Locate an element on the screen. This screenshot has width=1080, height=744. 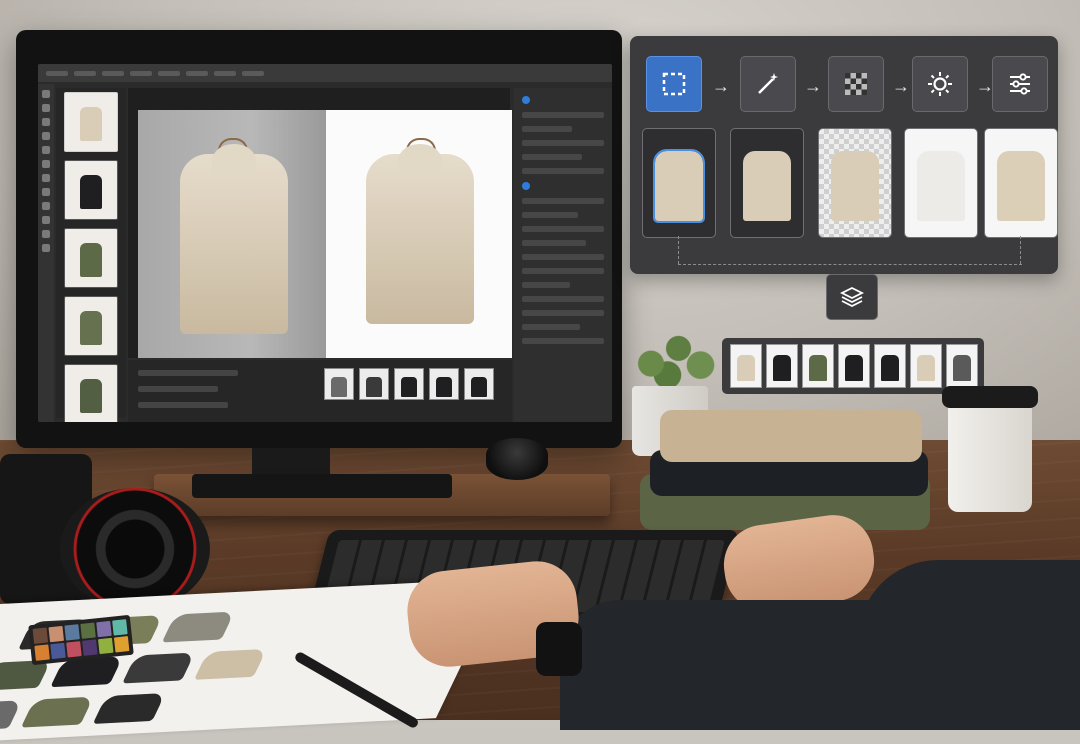
step-preview-transparent is located at coordinates (855, 183).